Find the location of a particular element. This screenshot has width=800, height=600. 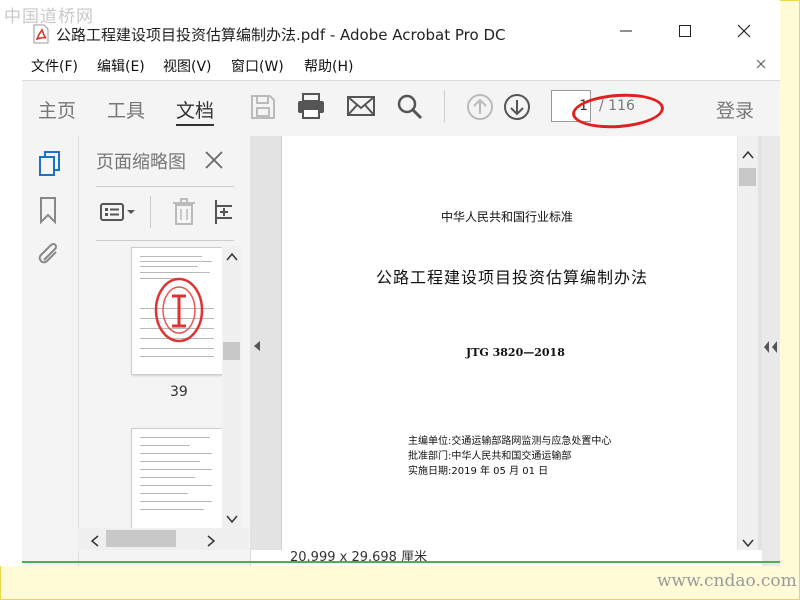

maximize-icon is located at coordinates (685, 31).